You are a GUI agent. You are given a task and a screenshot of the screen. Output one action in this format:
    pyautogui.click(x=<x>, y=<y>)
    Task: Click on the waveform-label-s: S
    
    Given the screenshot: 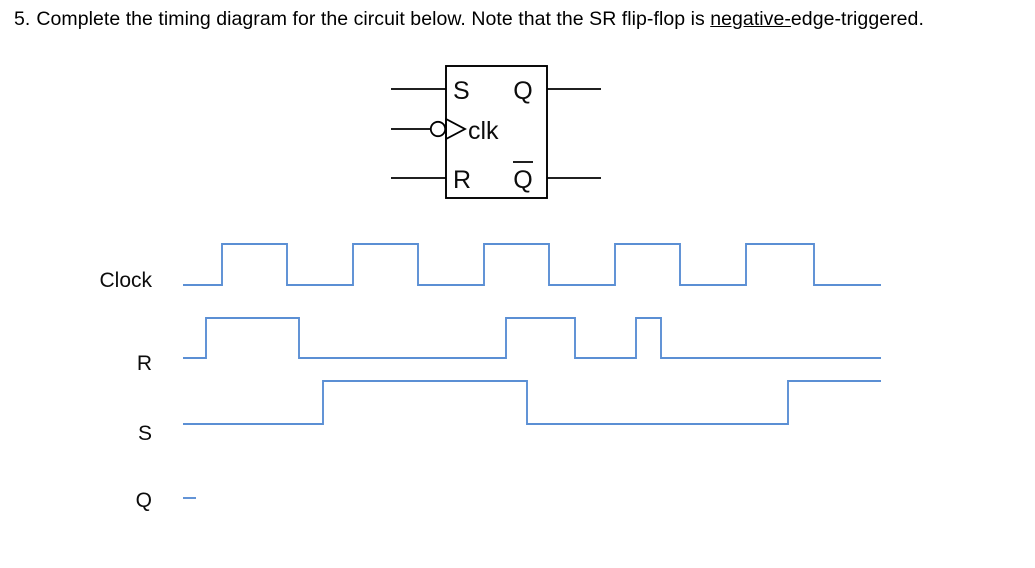 What is the action you would take?
    pyautogui.click(x=145, y=433)
    